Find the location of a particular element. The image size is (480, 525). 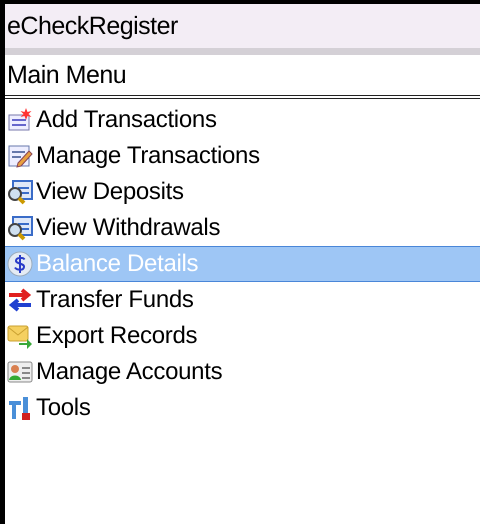

menu-item: Transfer Funds is located at coordinates (242, 300).